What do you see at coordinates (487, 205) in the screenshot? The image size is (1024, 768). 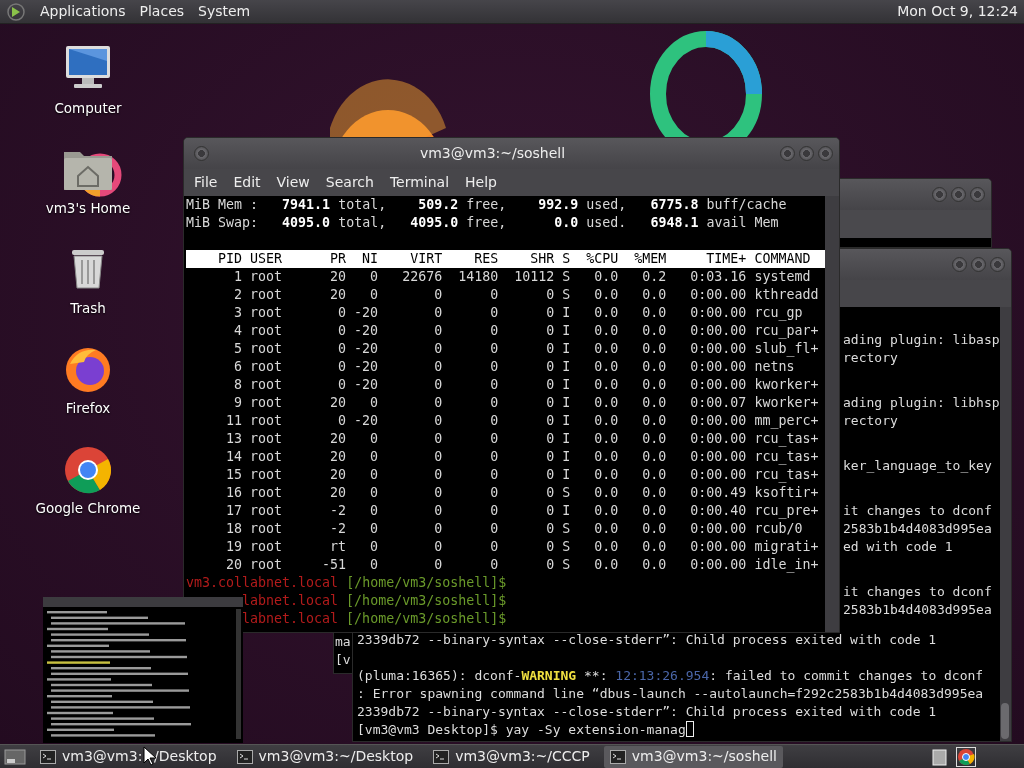 I see `terminal-line: MiB Mem : 7941.1 total, 509.2 free, 992.9 used, 6775.8 buff/cache` at bounding box center [487, 205].